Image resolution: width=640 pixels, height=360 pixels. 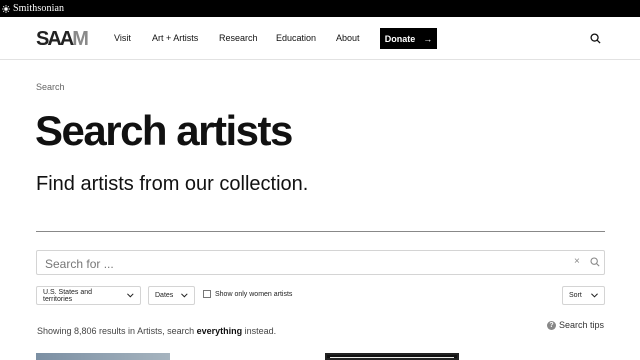 What do you see at coordinates (595, 262) in the screenshot?
I see `search-submit-icon` at bounding box center [595, 262].